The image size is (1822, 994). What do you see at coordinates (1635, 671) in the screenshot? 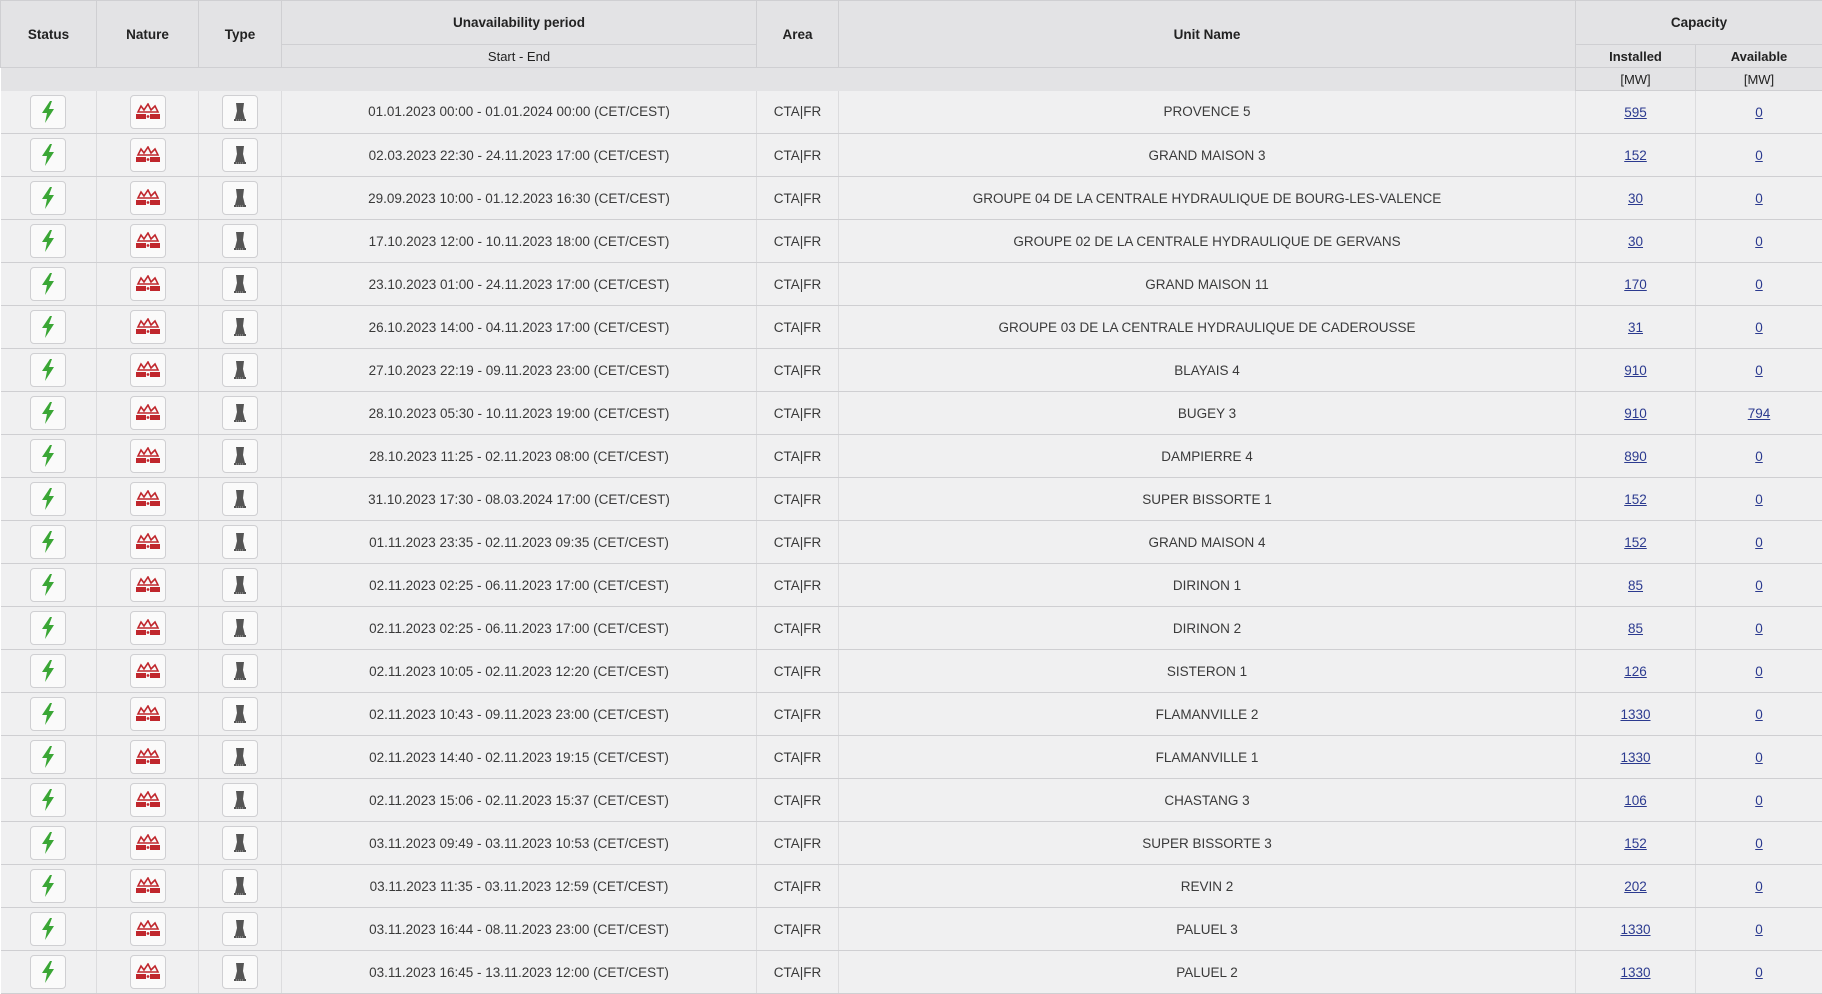
I see `installed-capacity-link: 126` at bounding box center [1635, 671].